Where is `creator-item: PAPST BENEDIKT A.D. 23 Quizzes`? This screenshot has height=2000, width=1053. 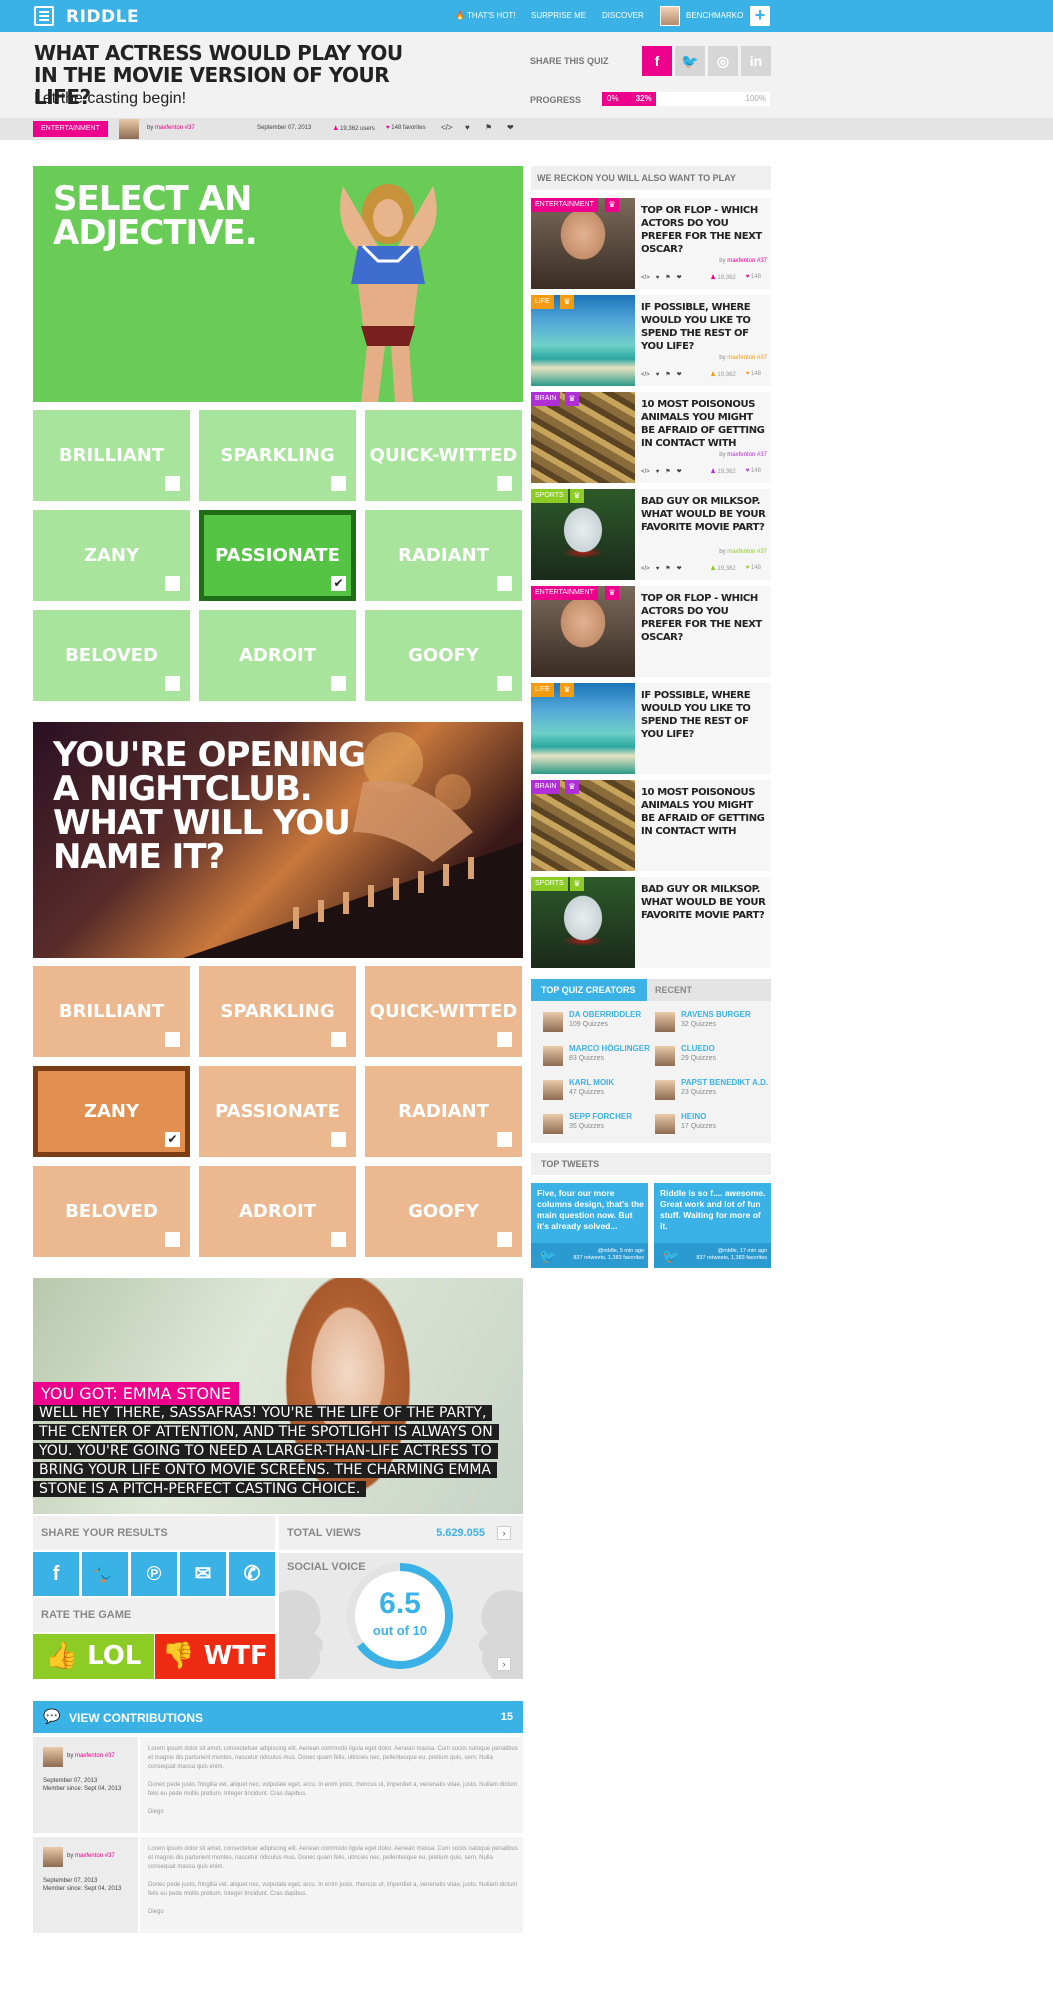
creator-item: PAPST BENEDIKT A.D. 23 Quizzes is located at coordinates (711, 1090).